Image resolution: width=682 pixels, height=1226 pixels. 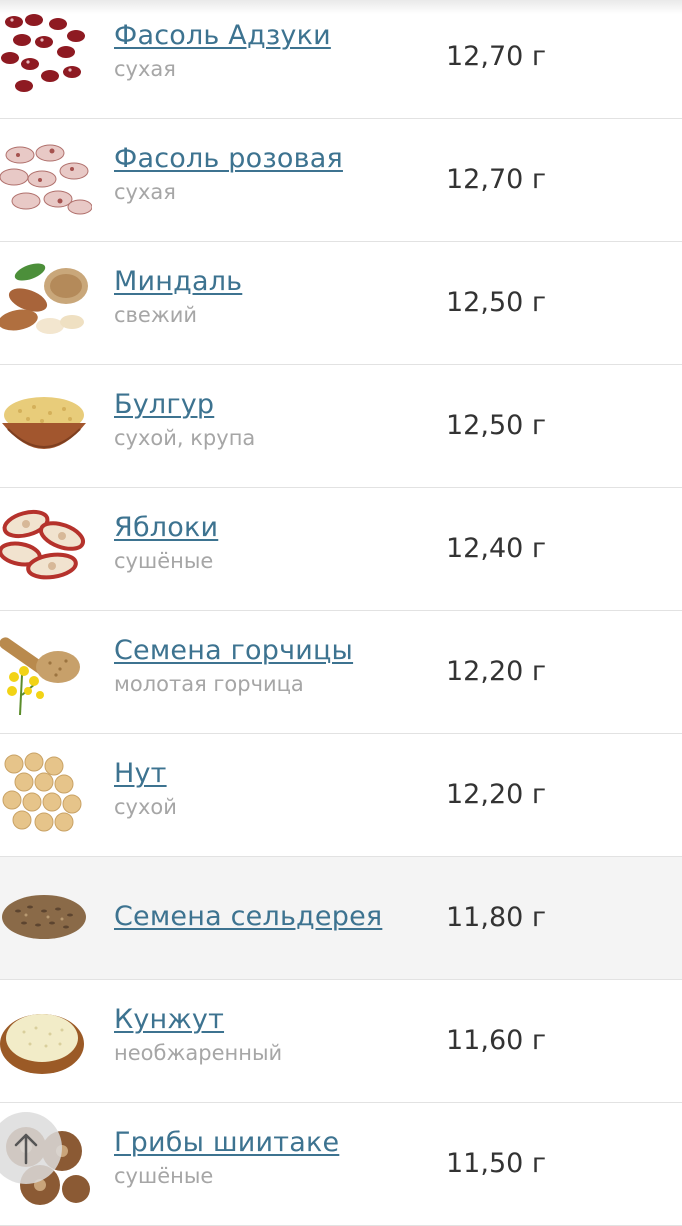 I want to click on item-text: Кунжут необжаренный, so click(x=198, y=1034).